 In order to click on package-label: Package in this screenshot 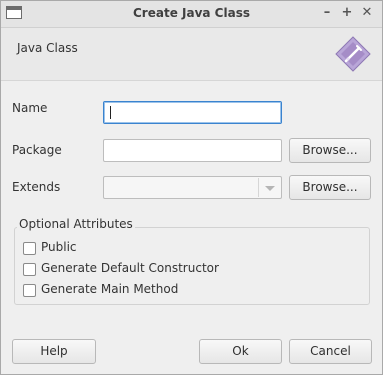, I will do `click(37, 150)`.